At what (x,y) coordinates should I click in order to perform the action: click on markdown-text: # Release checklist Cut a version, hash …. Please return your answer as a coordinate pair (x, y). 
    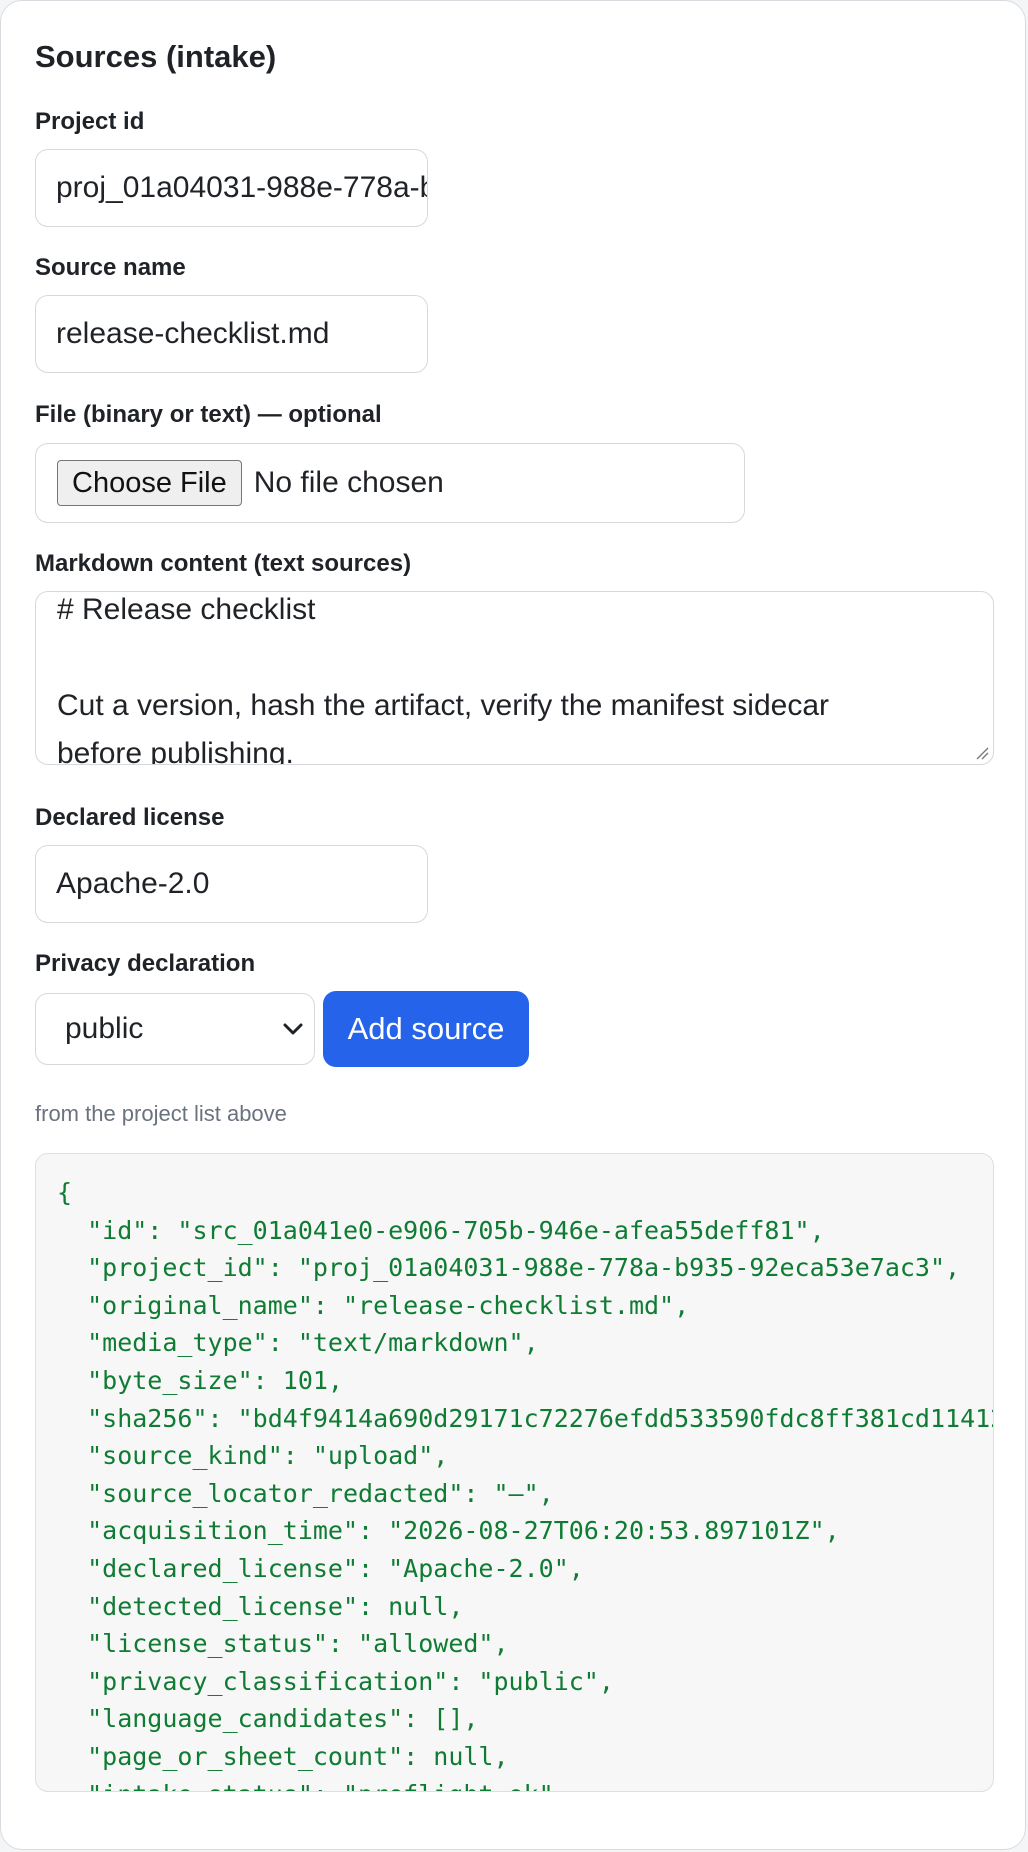
    Looking at the image, I should click on (510, 678).